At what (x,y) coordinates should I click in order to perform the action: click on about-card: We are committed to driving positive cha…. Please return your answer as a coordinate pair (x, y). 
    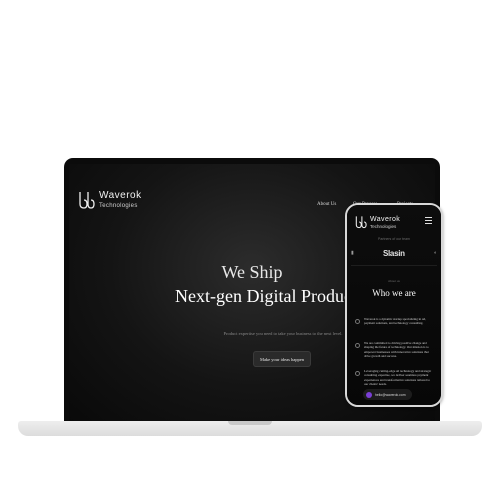
    Looking at the image, I should click on (394, 350).